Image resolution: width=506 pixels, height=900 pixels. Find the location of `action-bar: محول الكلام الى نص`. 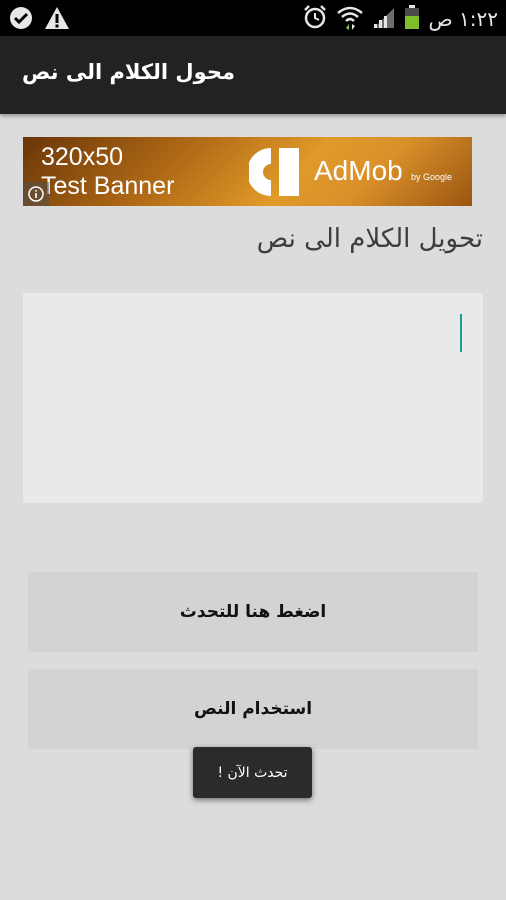

action-bar: محول الكلام الى نص is located at coordinates (253, 75).